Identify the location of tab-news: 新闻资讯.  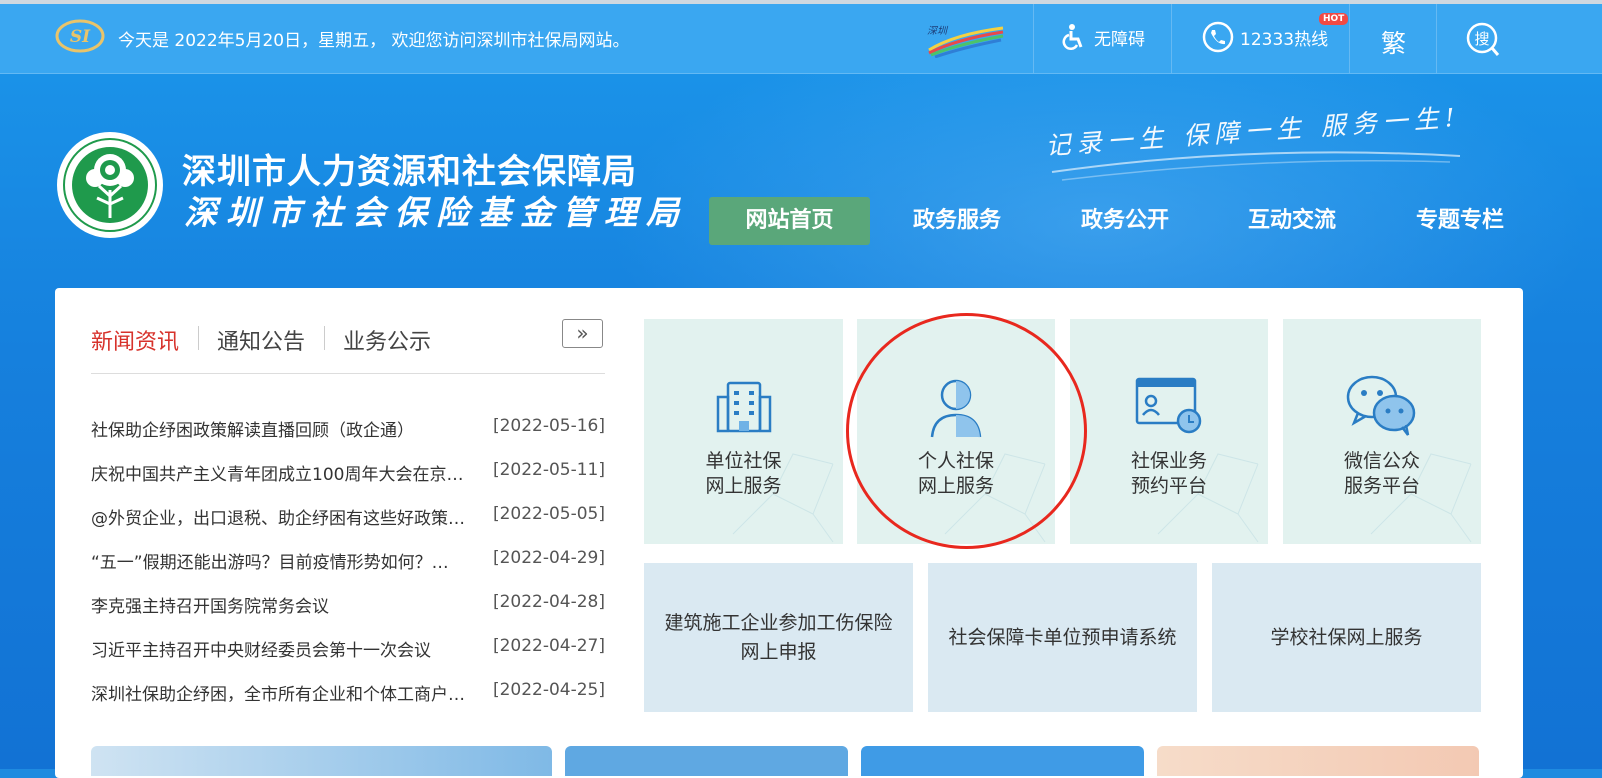
(135, 340).